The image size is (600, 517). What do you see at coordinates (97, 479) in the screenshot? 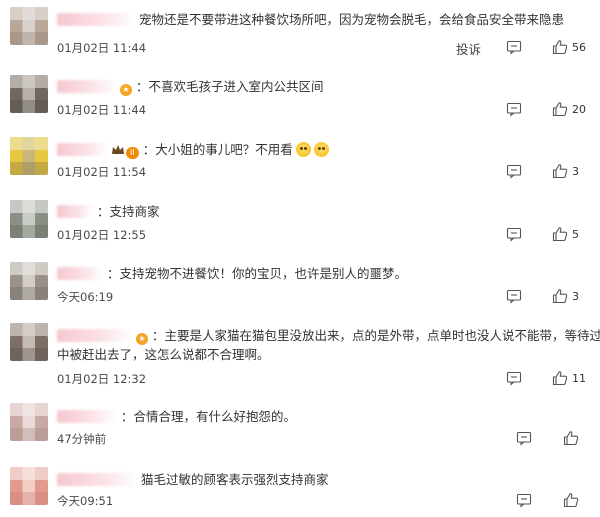
I see `username-blurred` at bounding box center [97, 479].